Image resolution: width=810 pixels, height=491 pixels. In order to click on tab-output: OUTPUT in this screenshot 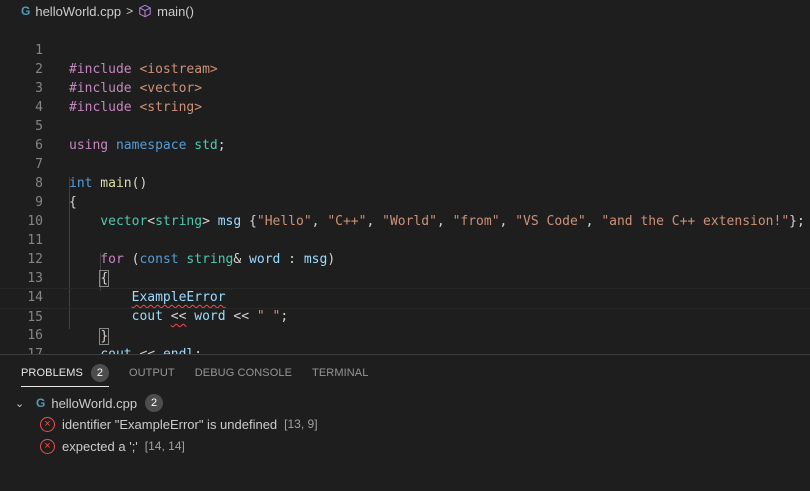, I will do `click(152, 373)`.